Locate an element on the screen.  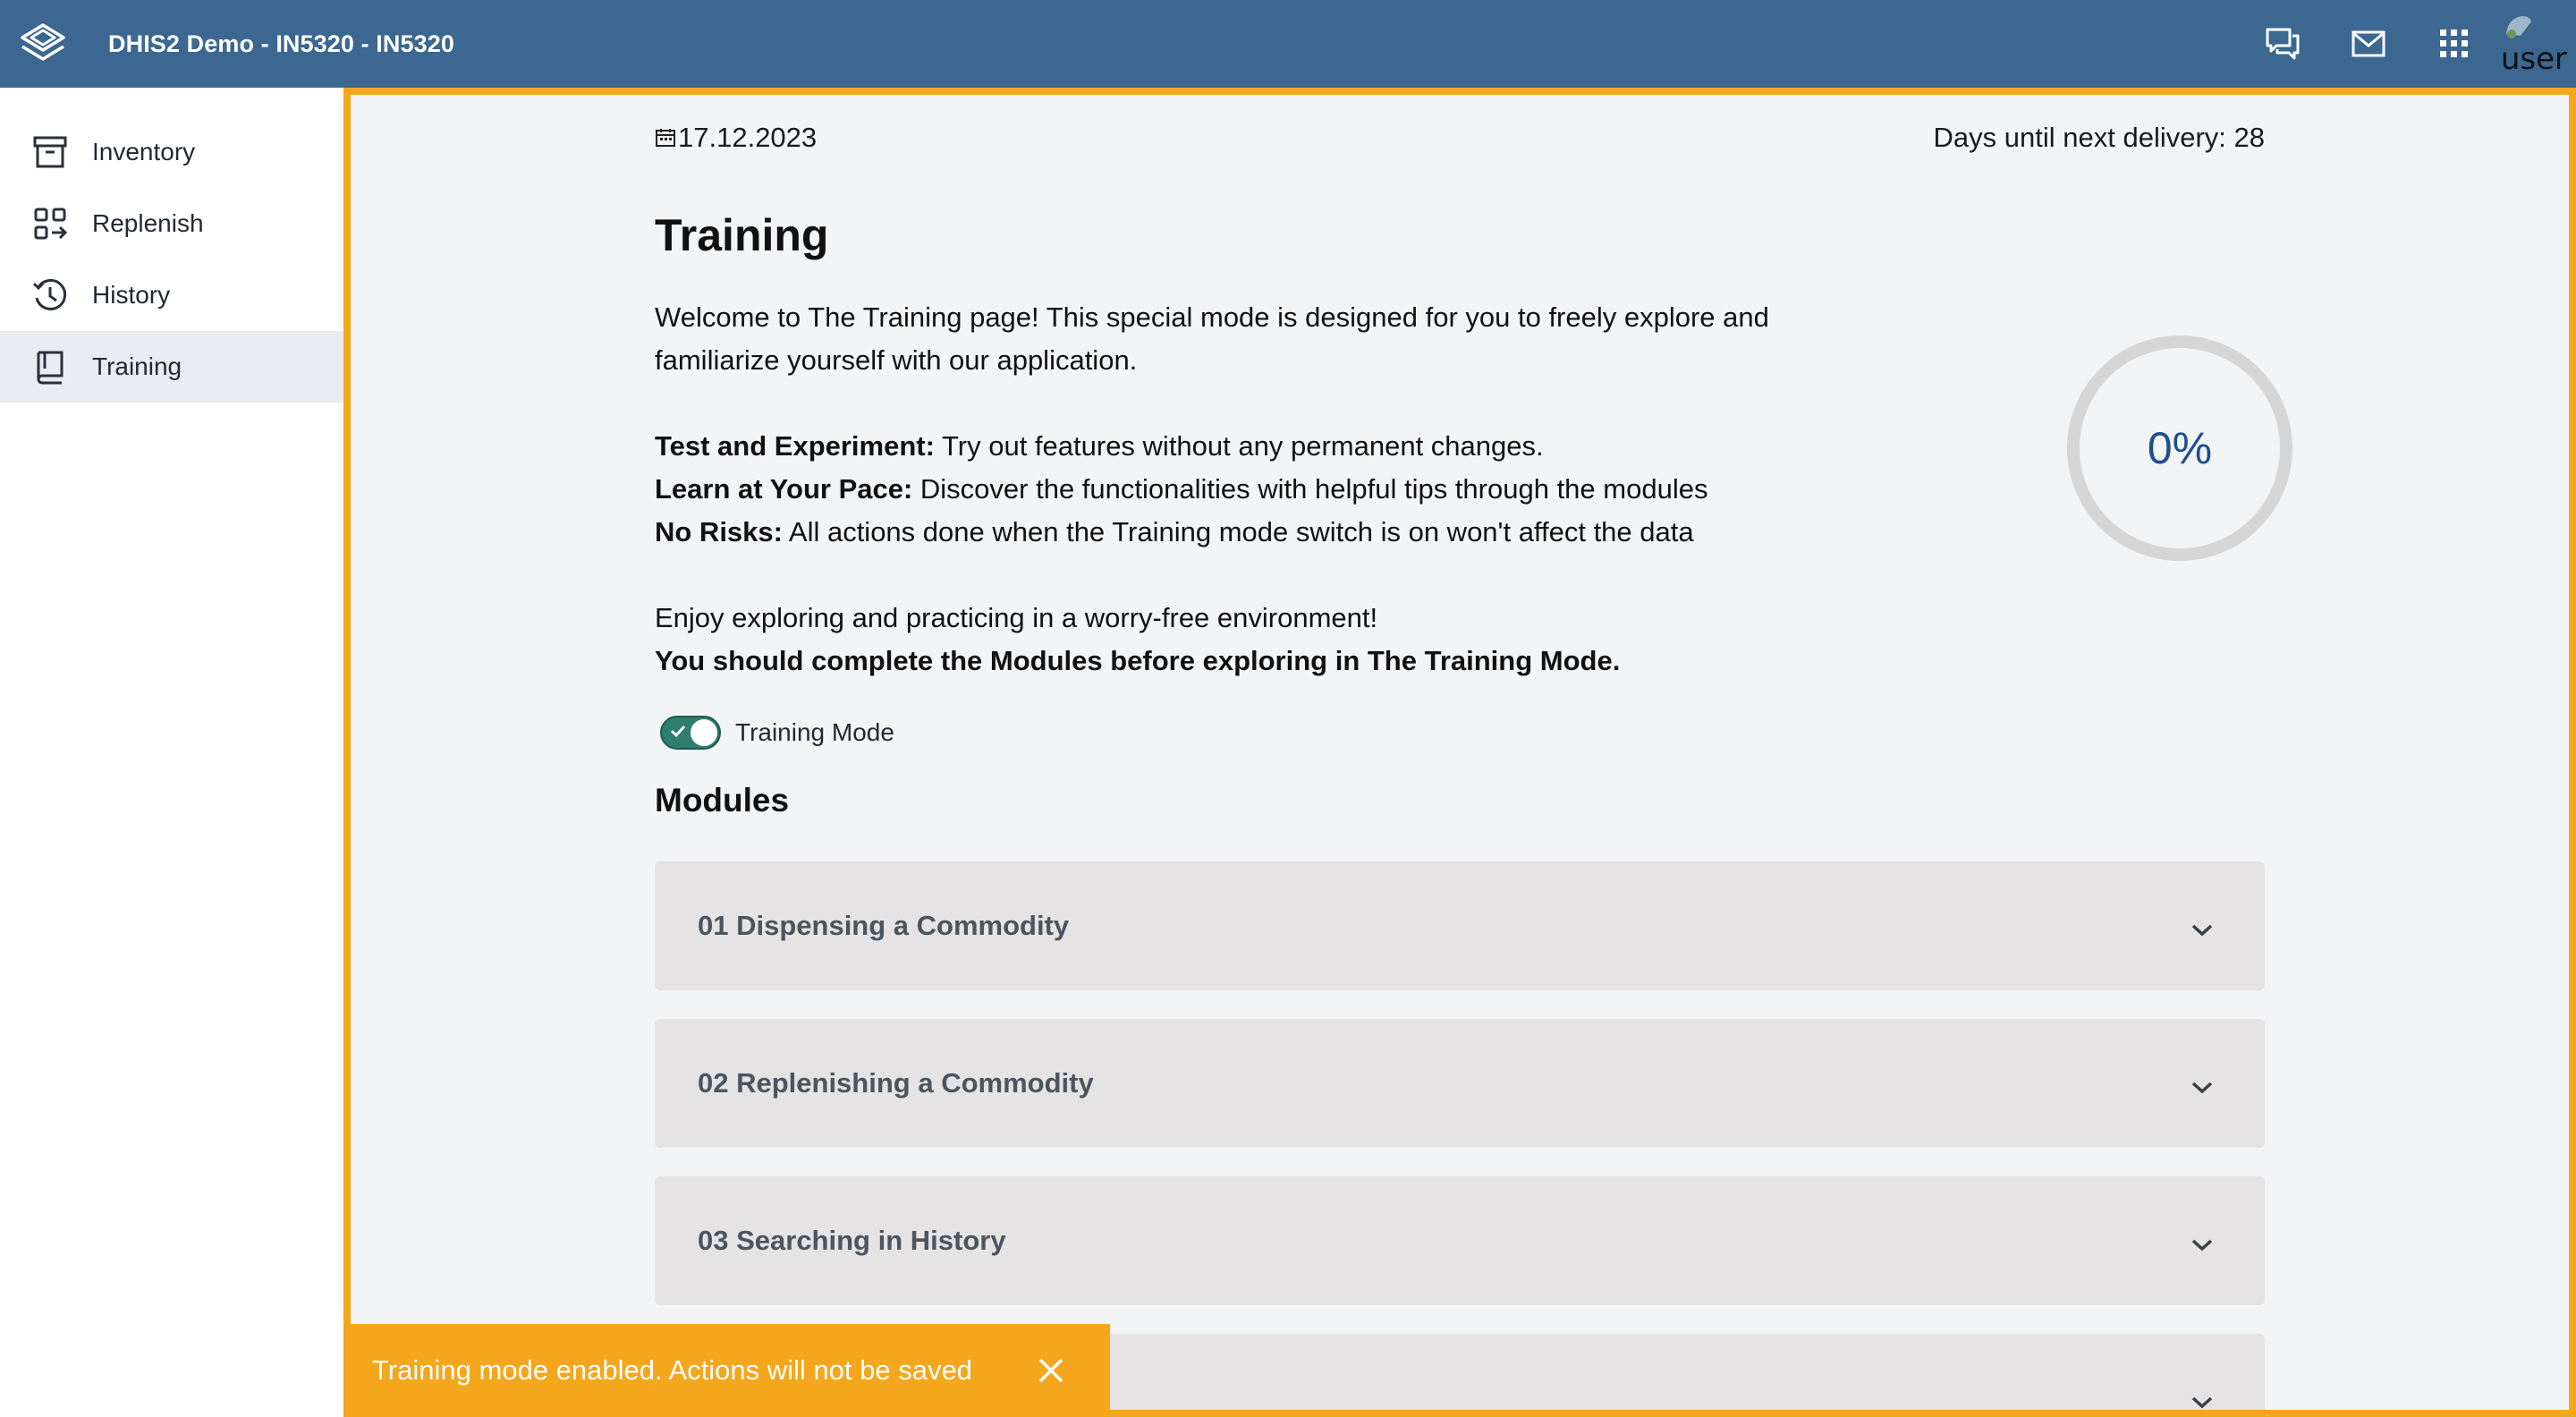
sidebar-item-replenish: Replenish is located at coordinates (171, 224).